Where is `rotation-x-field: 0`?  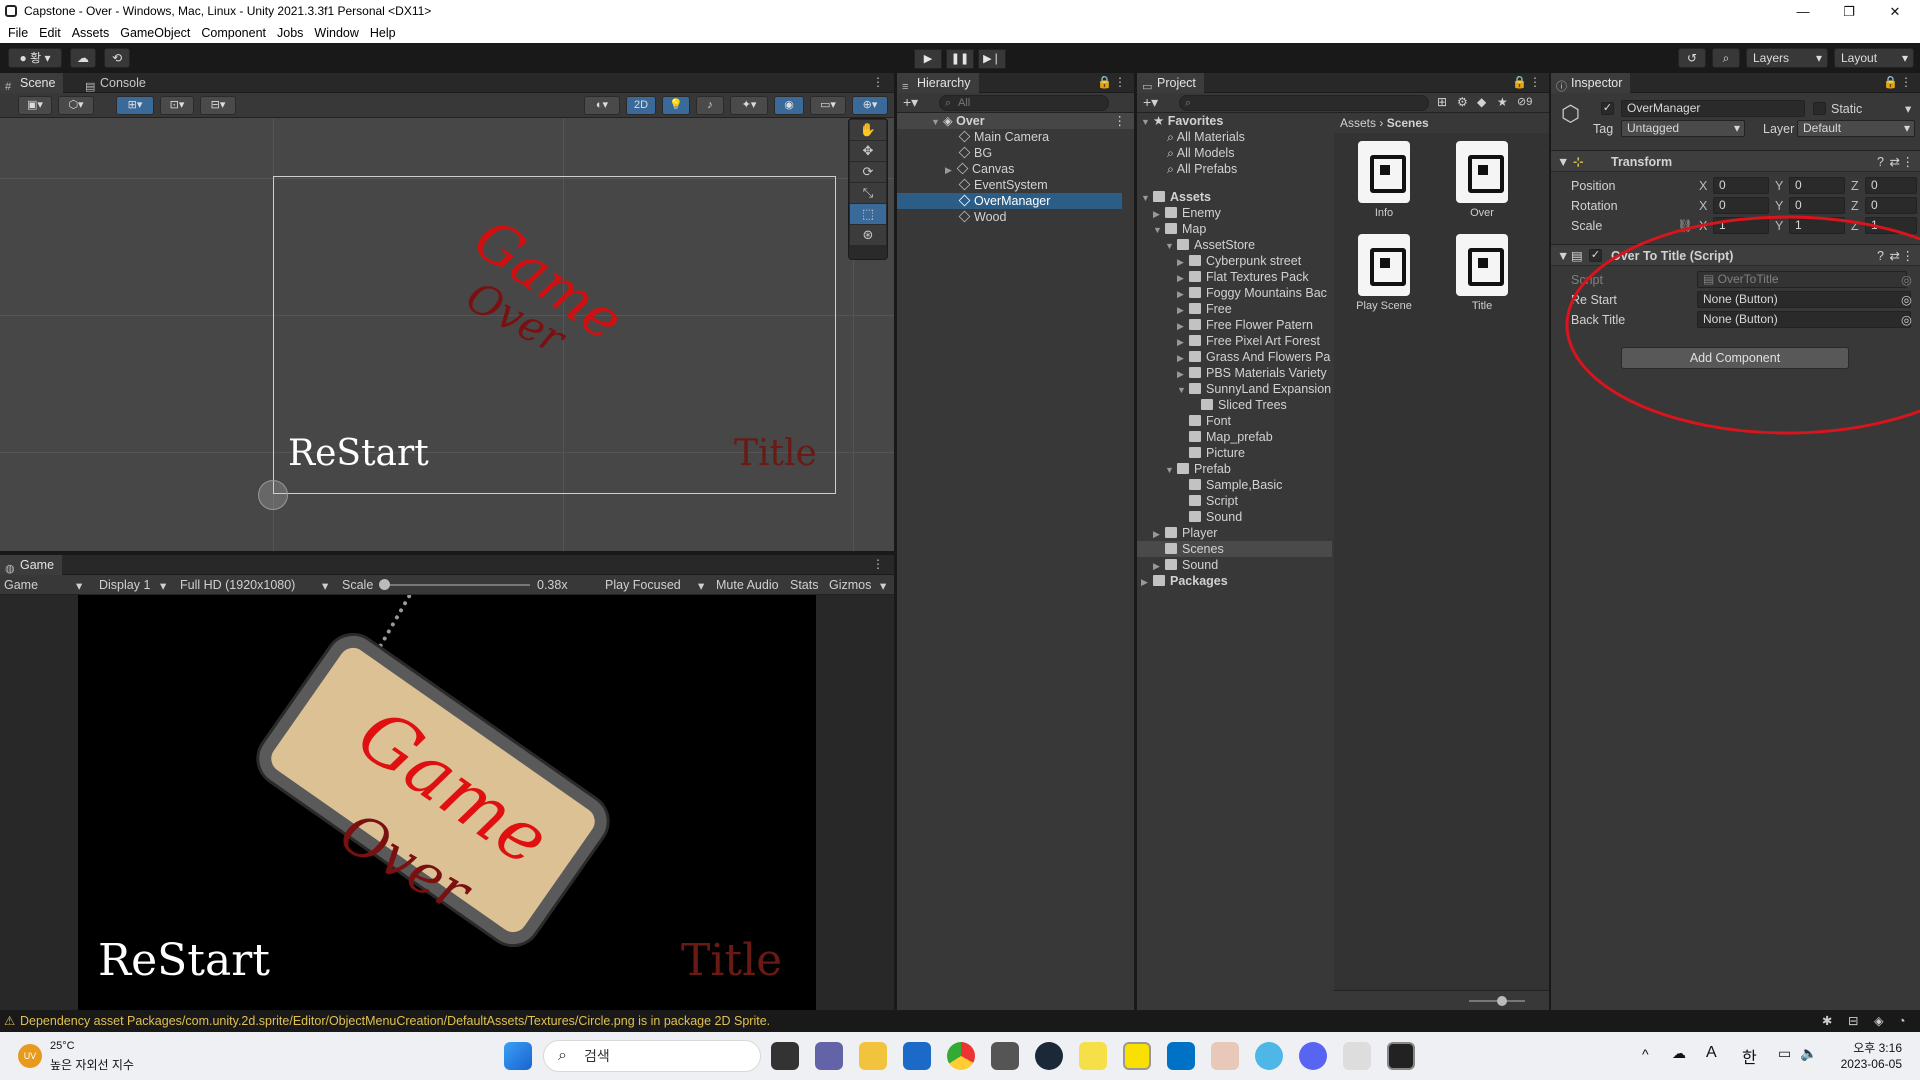 rotation-x-field: 0 is located at coordinates (1741, 205).